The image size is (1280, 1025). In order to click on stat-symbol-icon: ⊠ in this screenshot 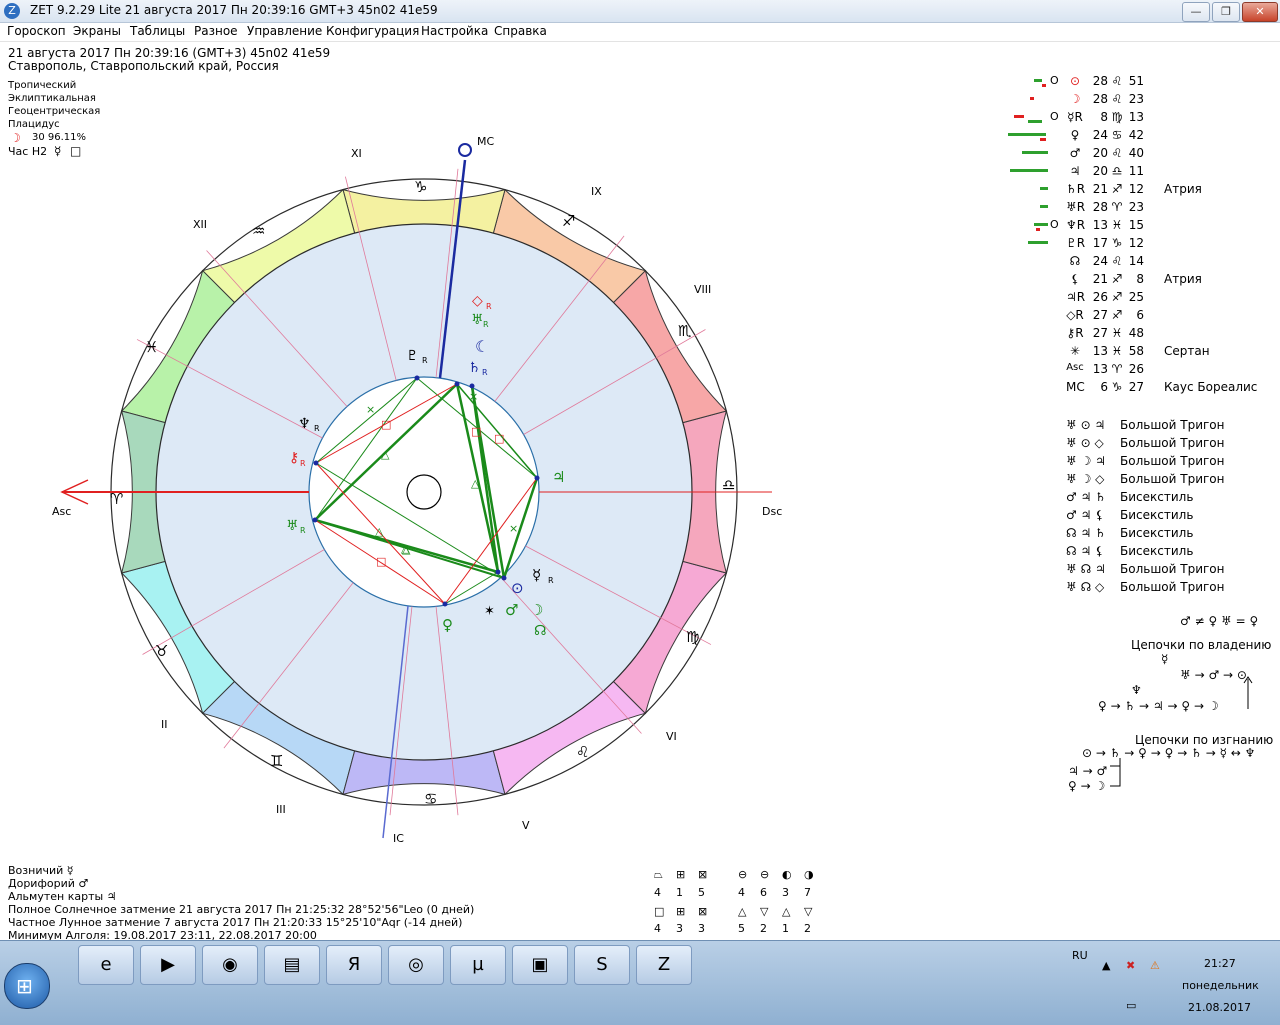, I will do `click(703, 874)`.